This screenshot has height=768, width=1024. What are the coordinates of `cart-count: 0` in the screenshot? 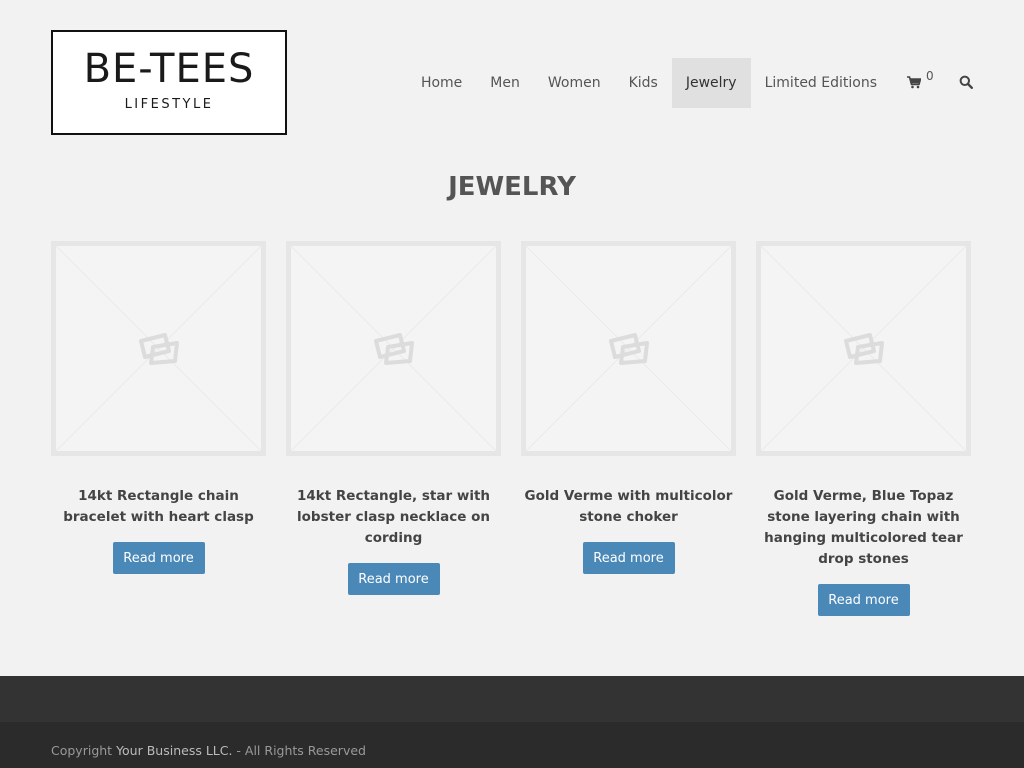 It's located at (930, 76).